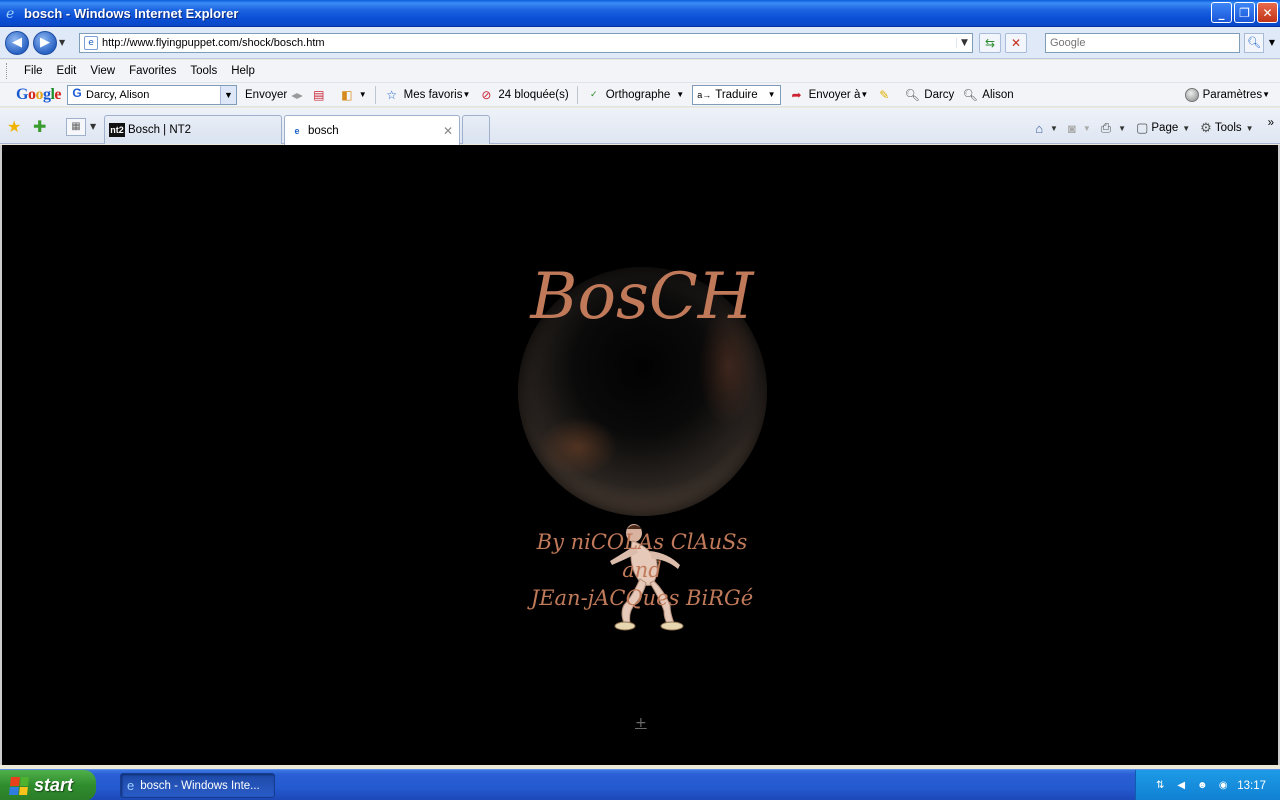  I want to click on spellcheck-button: ✓ Orthographe ▼, so click(635, 95).